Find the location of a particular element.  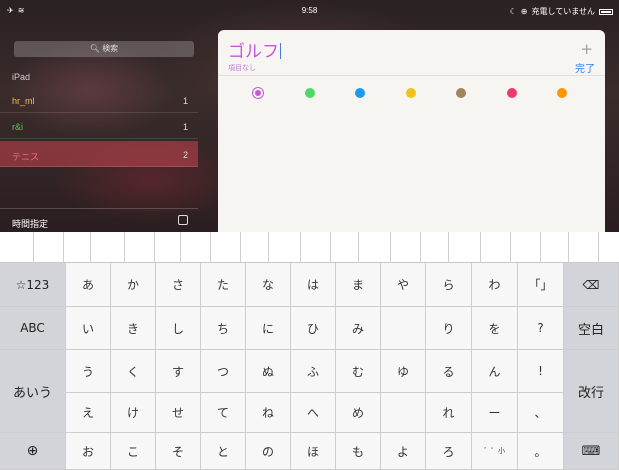

key-label: 改行 is located at coordinates (590, 393).